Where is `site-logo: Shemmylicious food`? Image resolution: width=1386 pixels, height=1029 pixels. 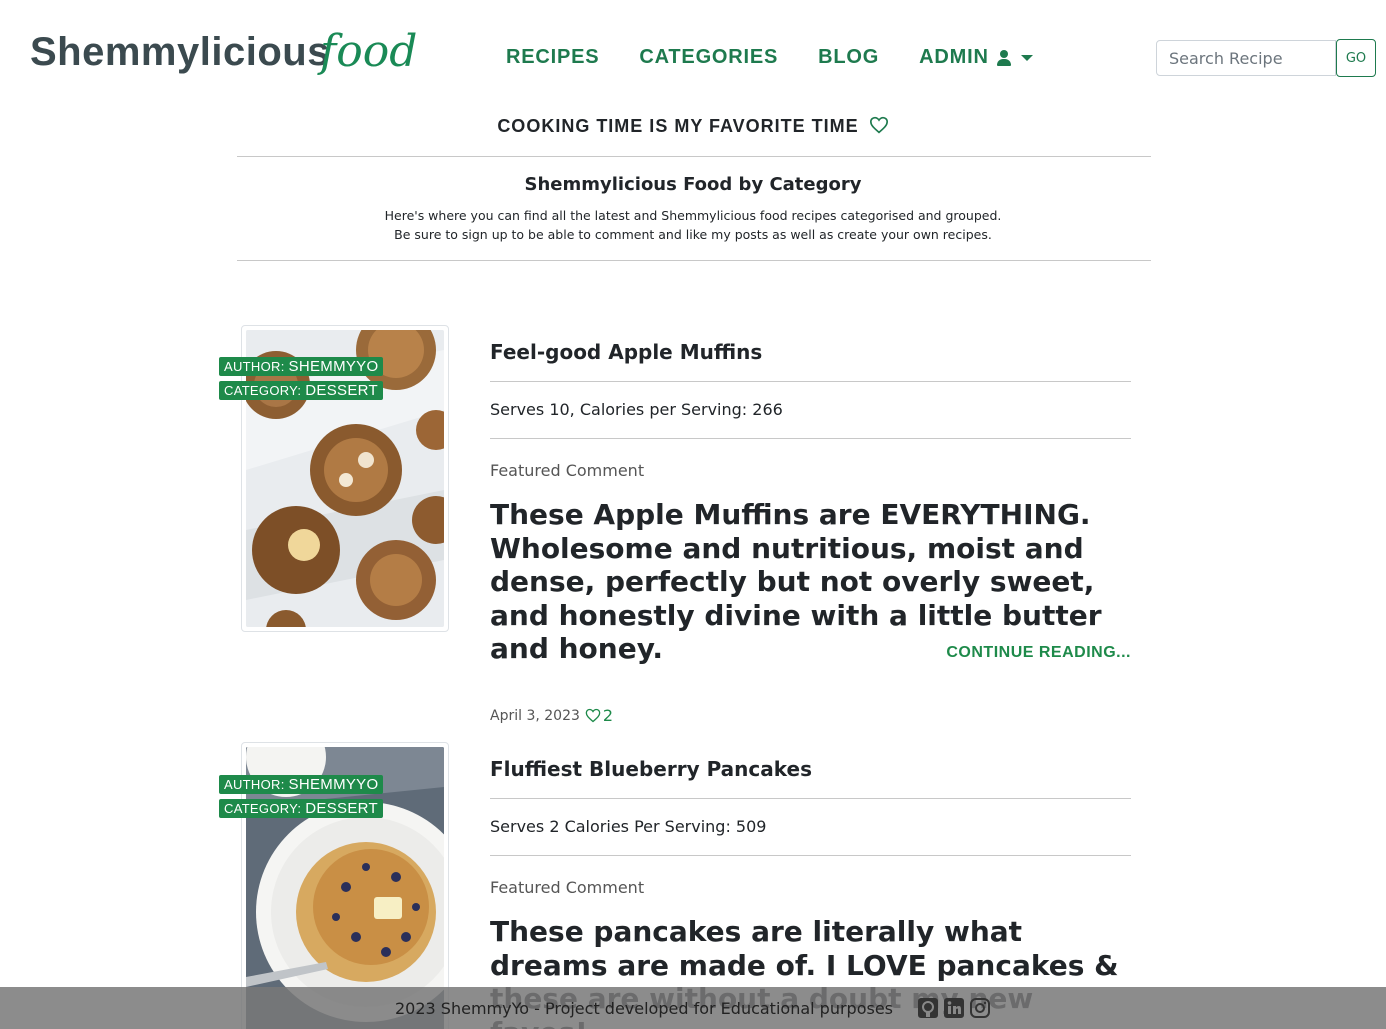 site-logo: Shemmylicious food is located at coordinates (223, 54).